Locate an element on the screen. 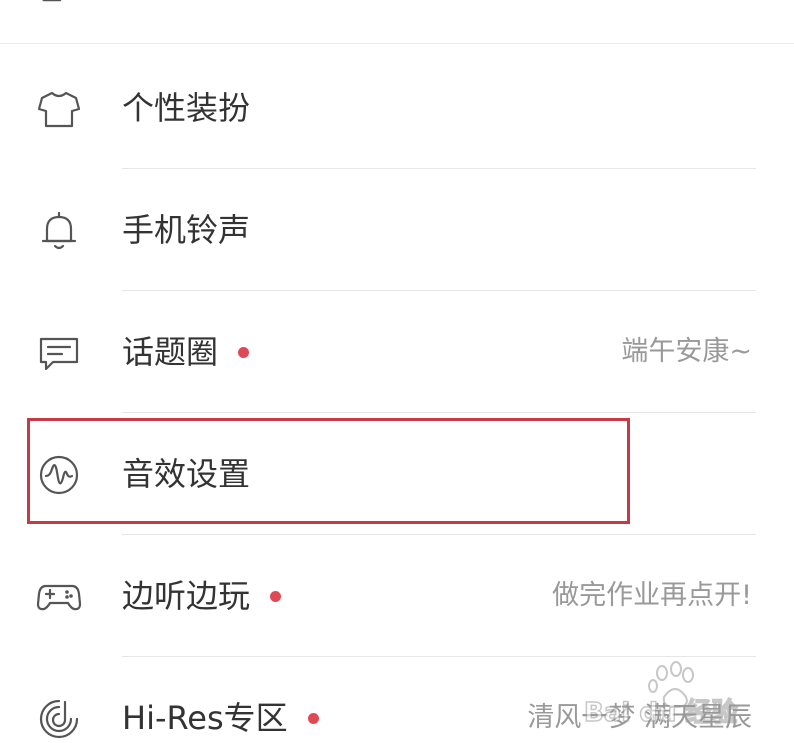 This screenshot has width=794, height=743. menu-item-value: 做完作业再点开! is located at coordinates (652, 595).